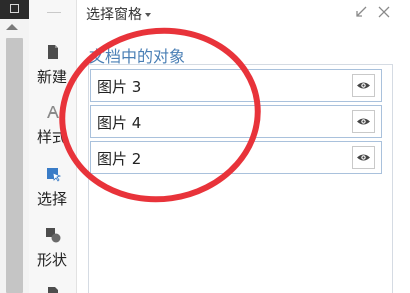  Describe the element at coordinates (53, 52) in the screenshot. I see `new-document-icon` at that location.